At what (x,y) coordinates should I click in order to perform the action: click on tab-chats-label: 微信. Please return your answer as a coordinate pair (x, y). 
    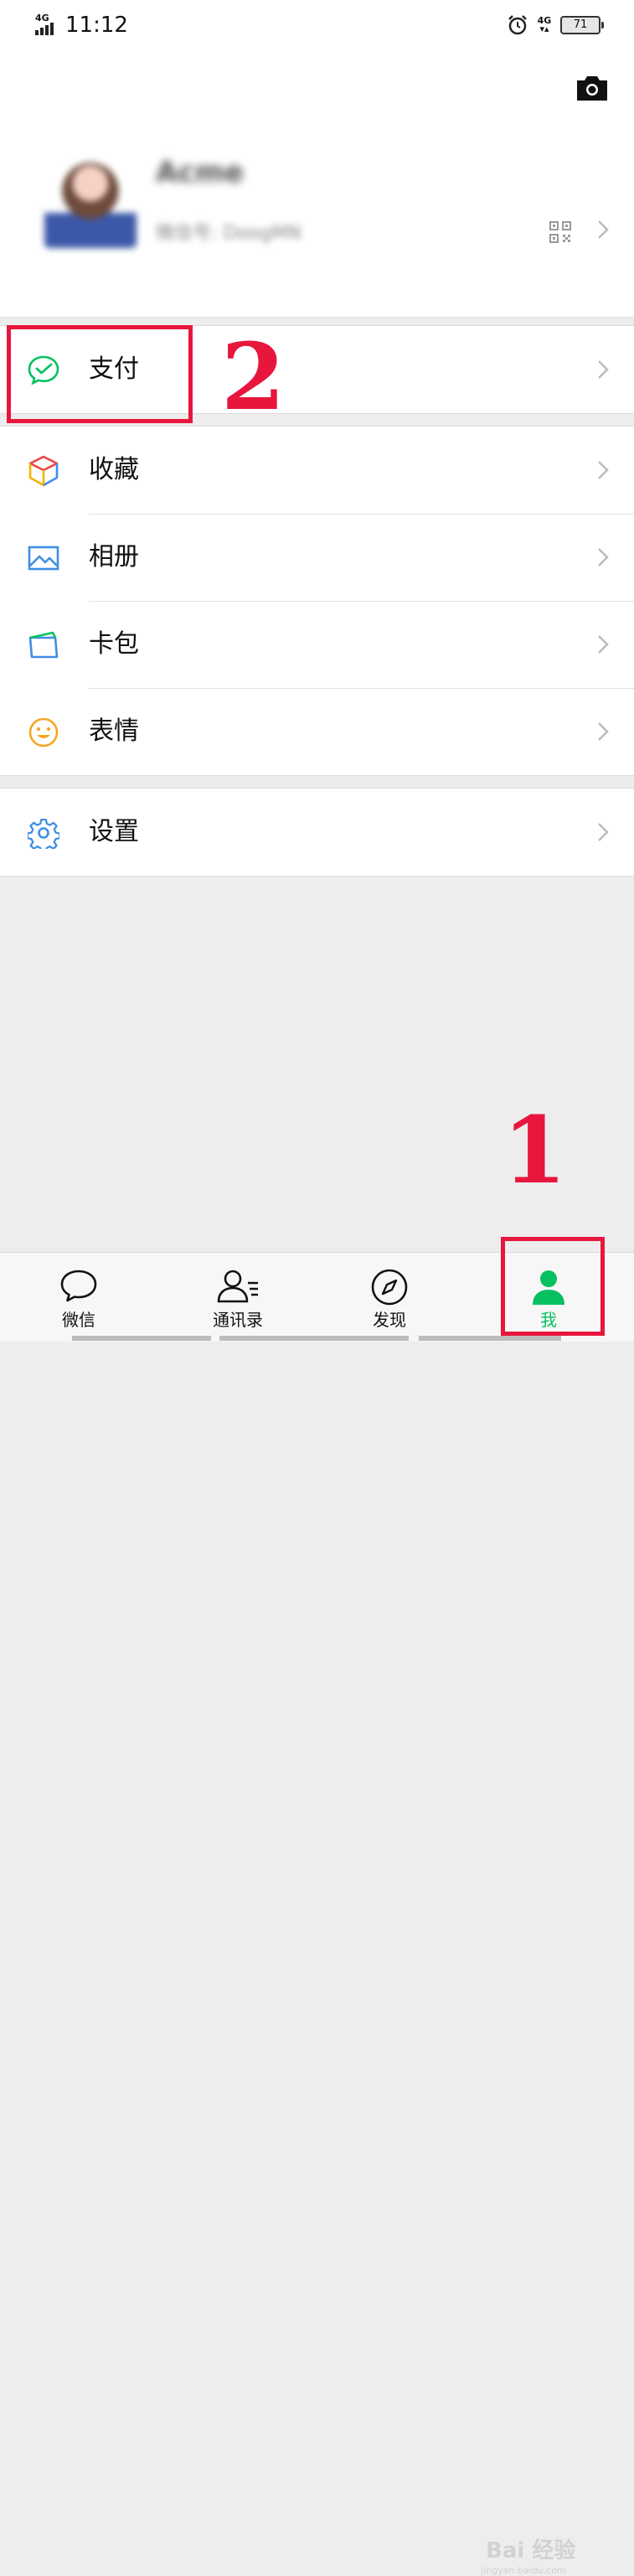
    Looking at the image, I should click on (78, 1320).